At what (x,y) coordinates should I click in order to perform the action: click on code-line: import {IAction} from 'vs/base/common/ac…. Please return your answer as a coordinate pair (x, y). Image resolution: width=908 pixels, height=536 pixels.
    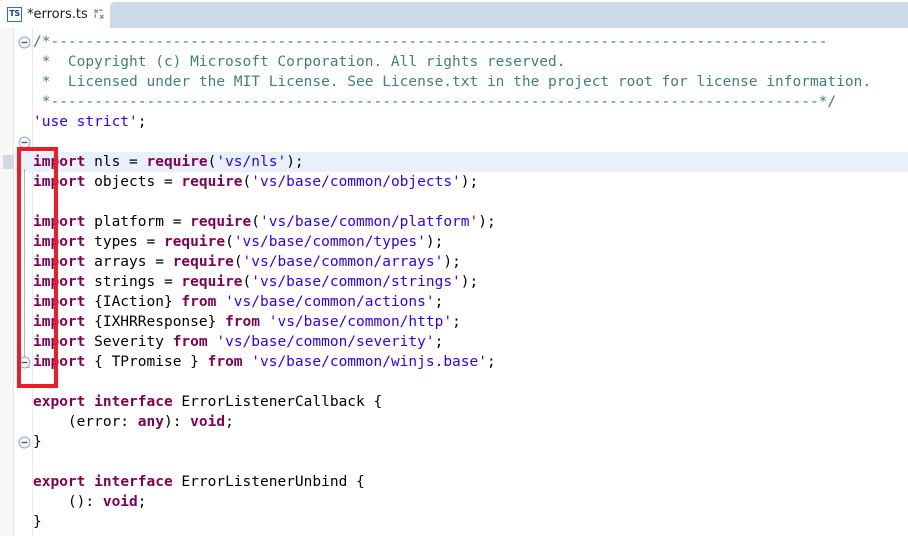
    Looking at the image, I should click on (470, 302).